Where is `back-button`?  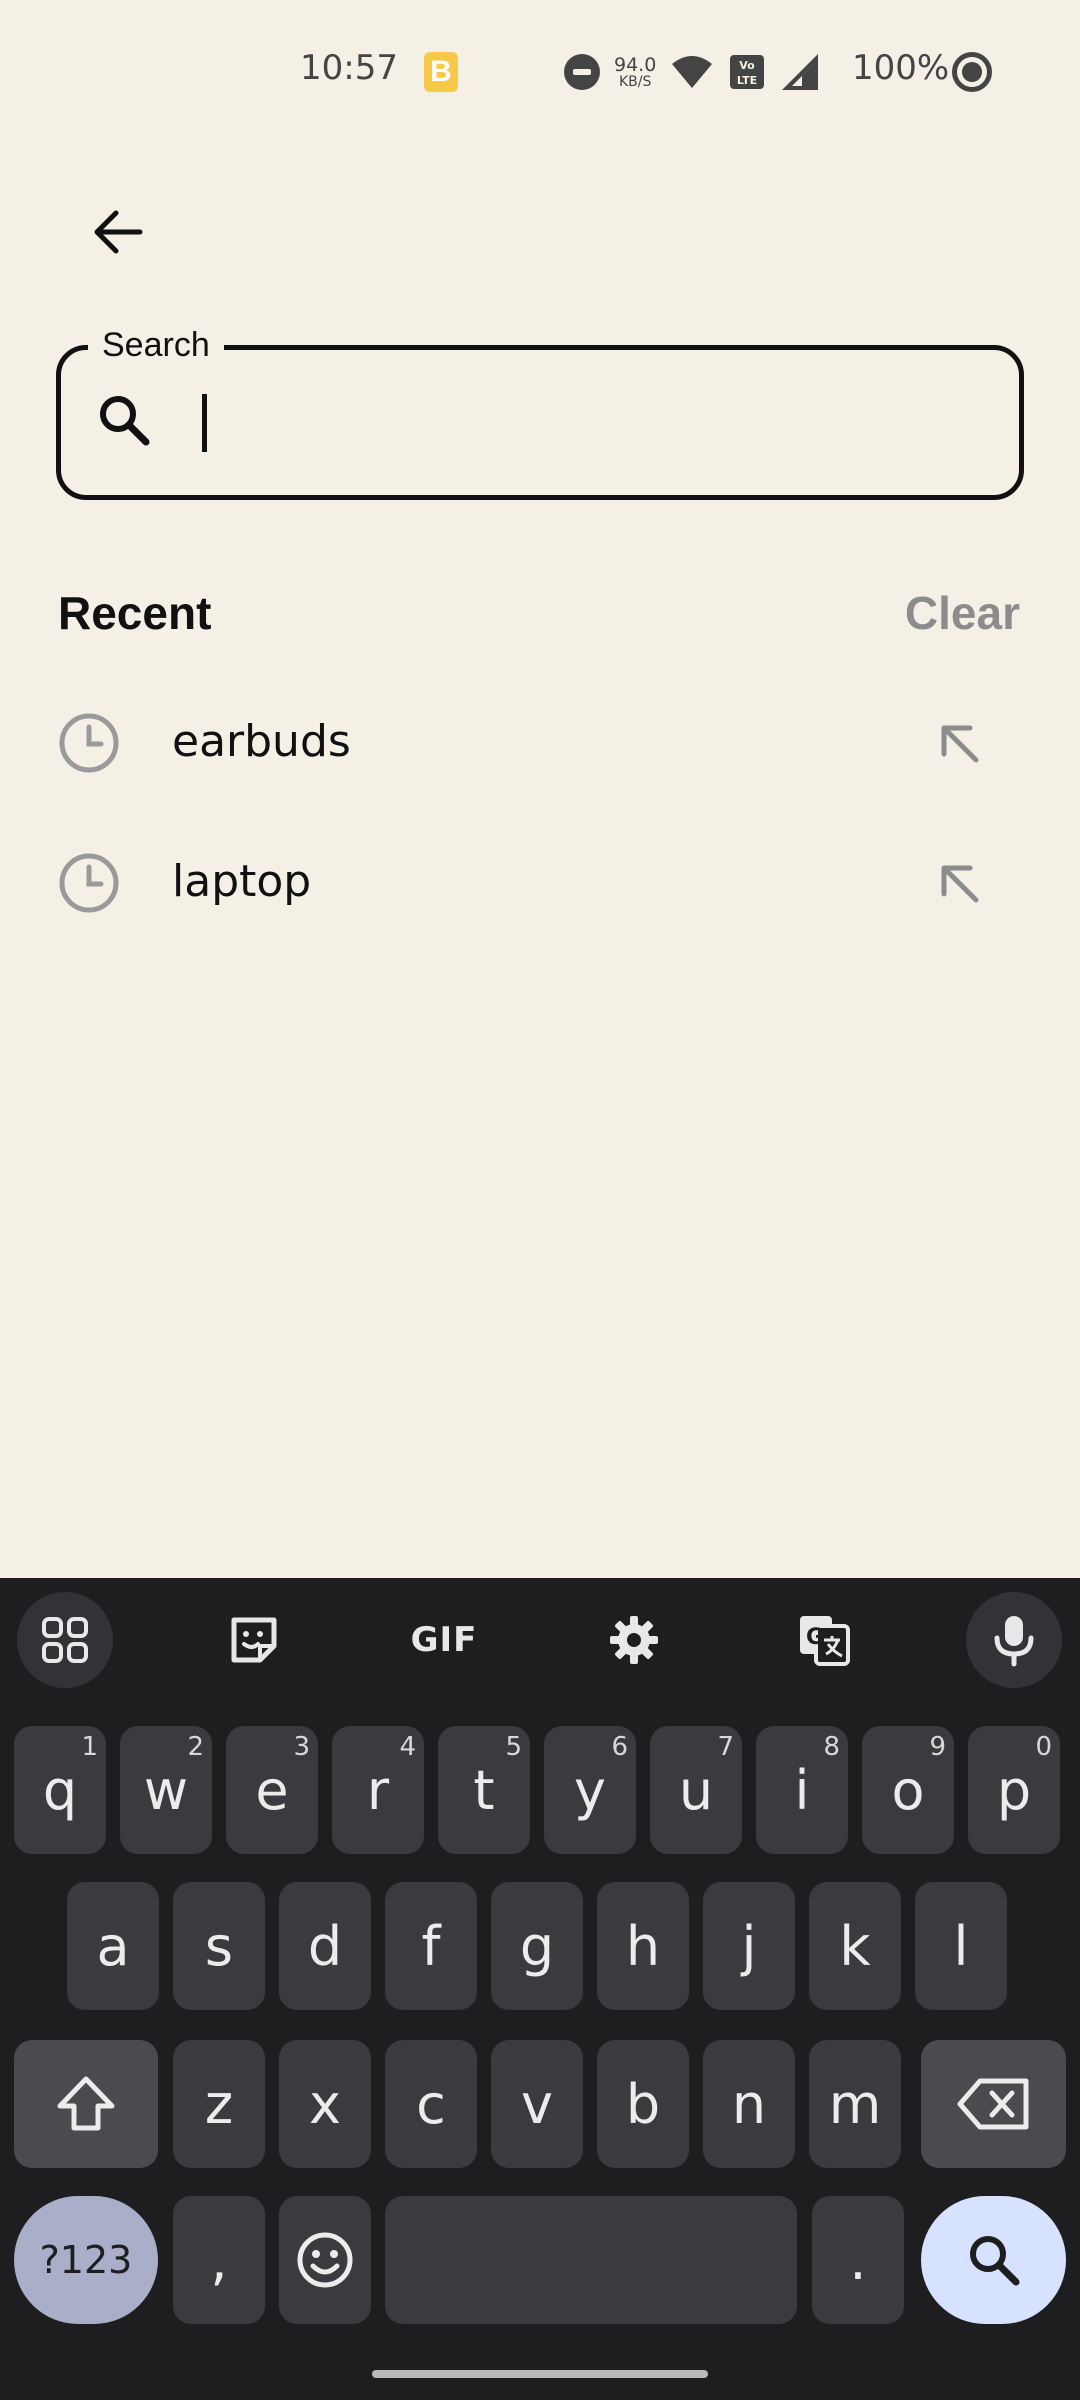 back-button is located at coordinates (118, 232).